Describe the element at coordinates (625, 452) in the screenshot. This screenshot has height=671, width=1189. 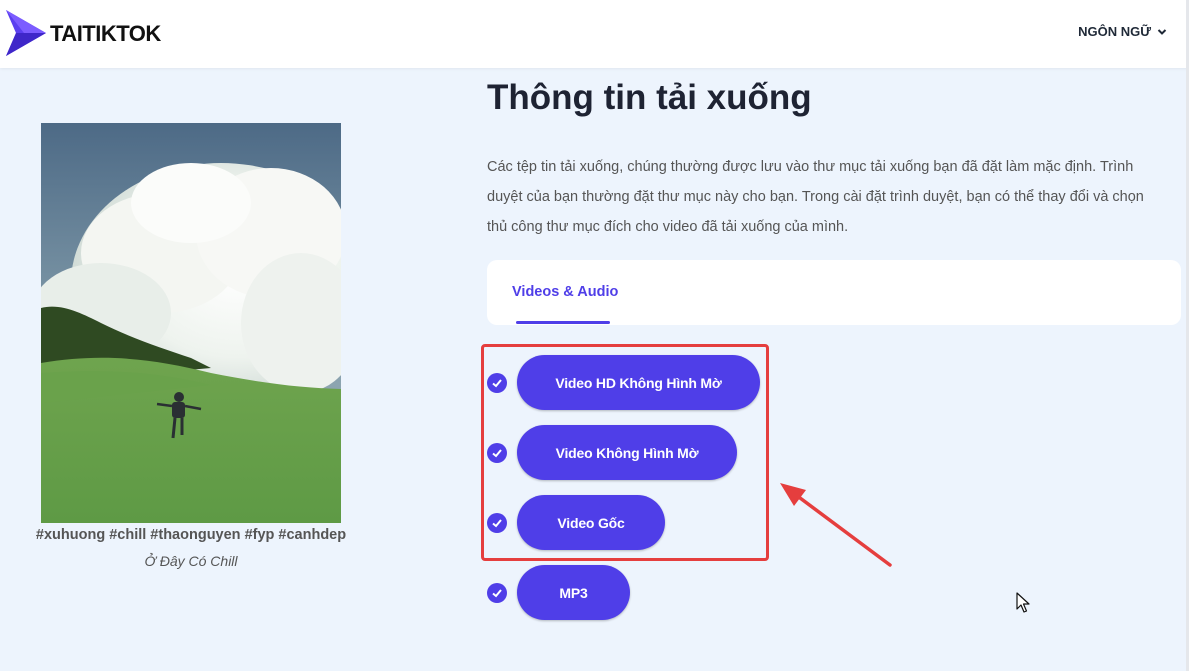
I see `annotation-highlight-box` at that location.